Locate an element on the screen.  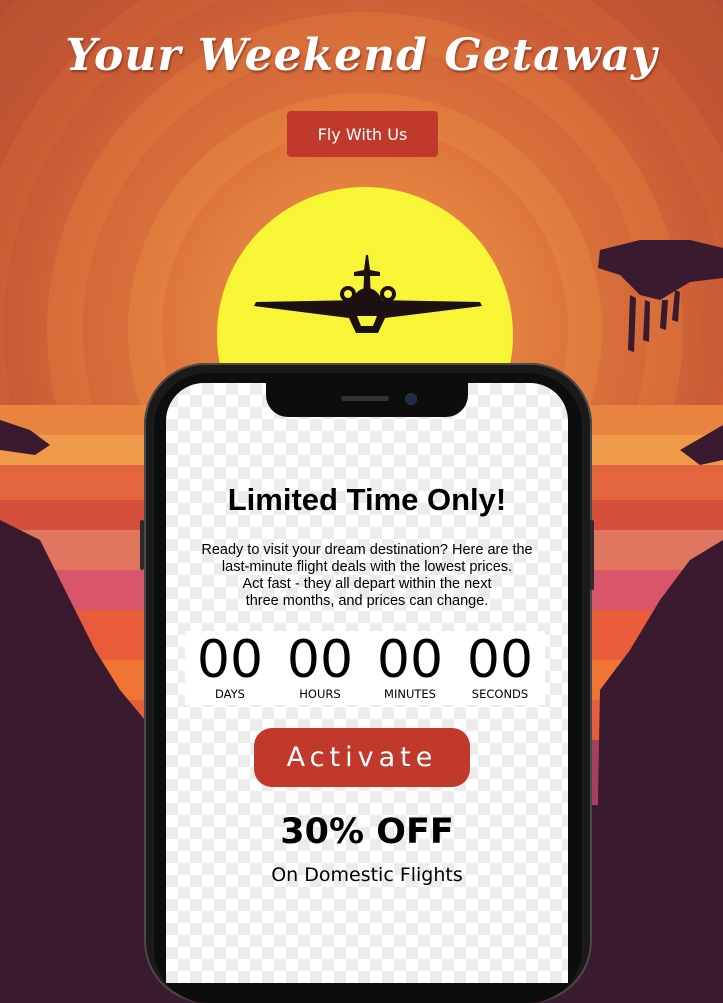
countdown-days: 00 DAYS is located at coordinates (230, 668).